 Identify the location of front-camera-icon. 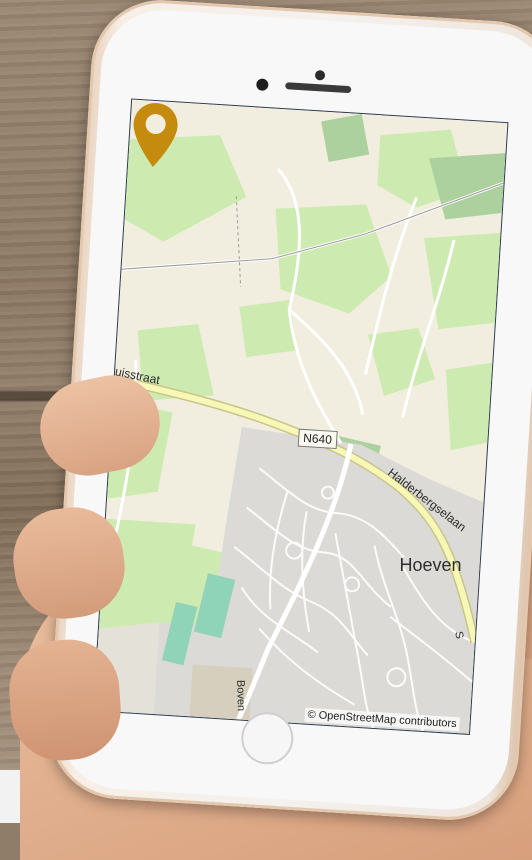
(320, 75).